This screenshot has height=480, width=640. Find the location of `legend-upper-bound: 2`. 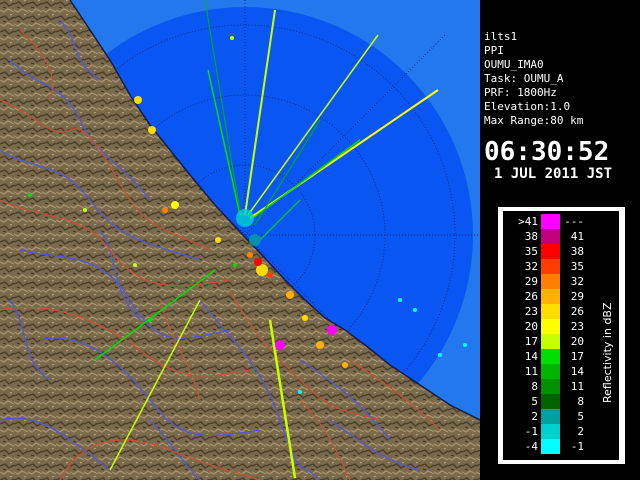

legend-upper-bound: 2 is located at coordinates (580, 431).